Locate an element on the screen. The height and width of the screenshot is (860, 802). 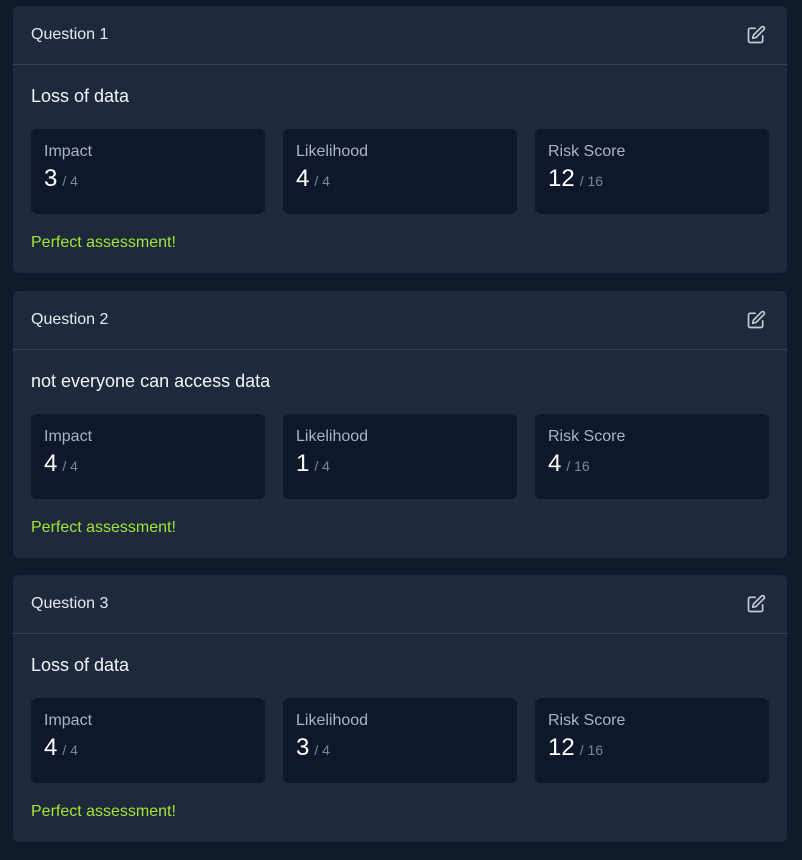
likelihood-metric: Likelihood 4 / 4 is located at coordinates (400, 171).